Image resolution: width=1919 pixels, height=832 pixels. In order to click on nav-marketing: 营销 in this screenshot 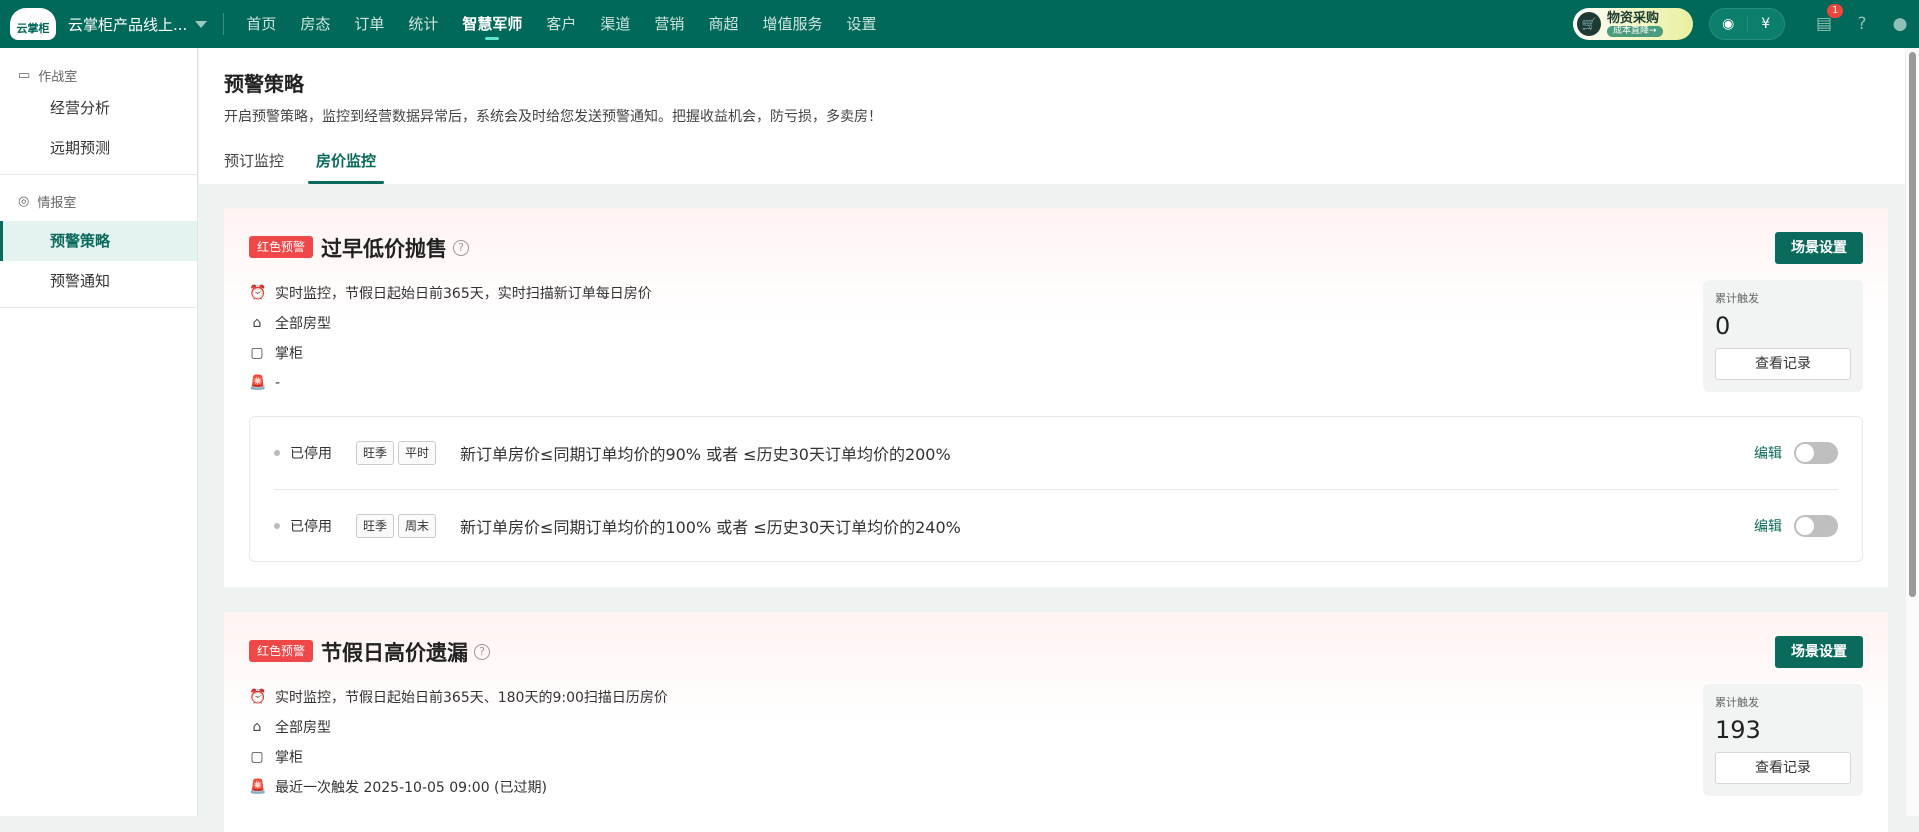, I will do `click(669, 24)`.